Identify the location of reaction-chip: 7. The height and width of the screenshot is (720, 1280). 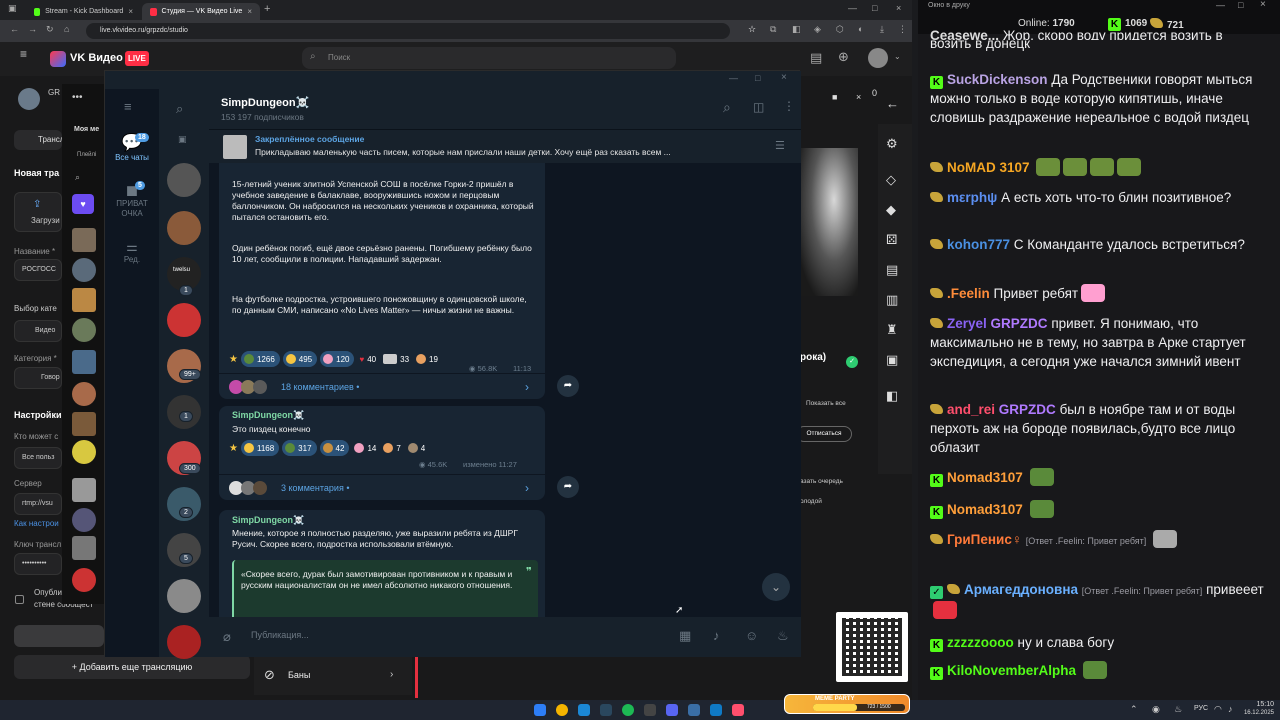
(391, 448).